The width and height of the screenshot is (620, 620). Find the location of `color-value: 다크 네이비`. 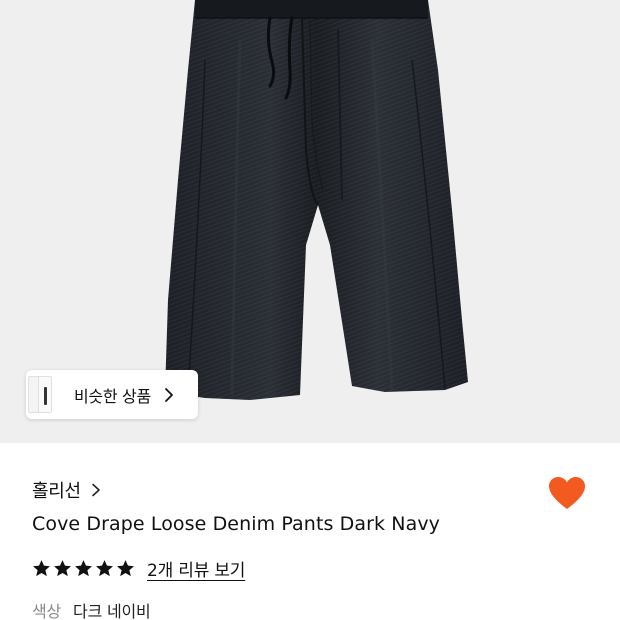

color-value: 다크 네이비 is located at coordinates (112, 611).